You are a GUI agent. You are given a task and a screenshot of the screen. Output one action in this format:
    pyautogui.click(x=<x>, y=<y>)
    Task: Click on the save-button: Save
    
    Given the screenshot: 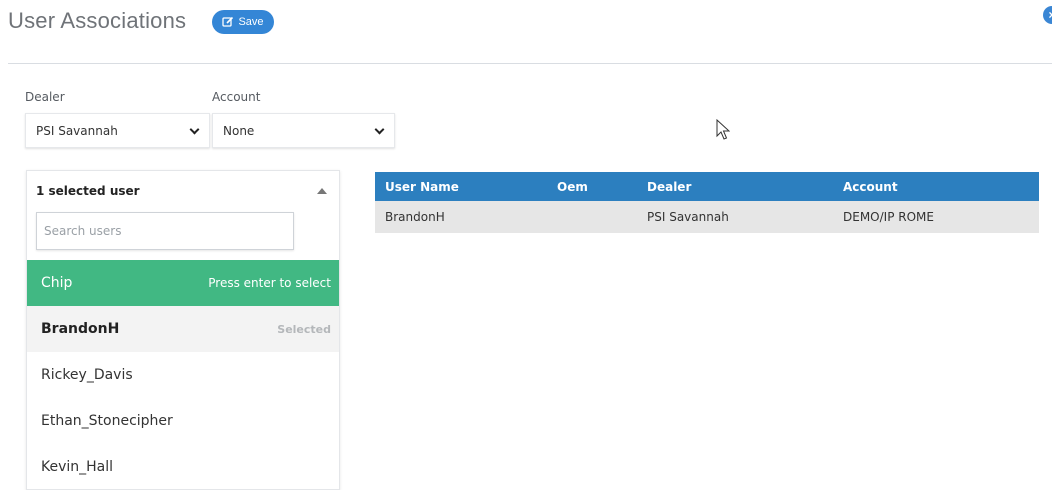 What is the action you would take?
    pyautogui.click(x=243, y=22)
    